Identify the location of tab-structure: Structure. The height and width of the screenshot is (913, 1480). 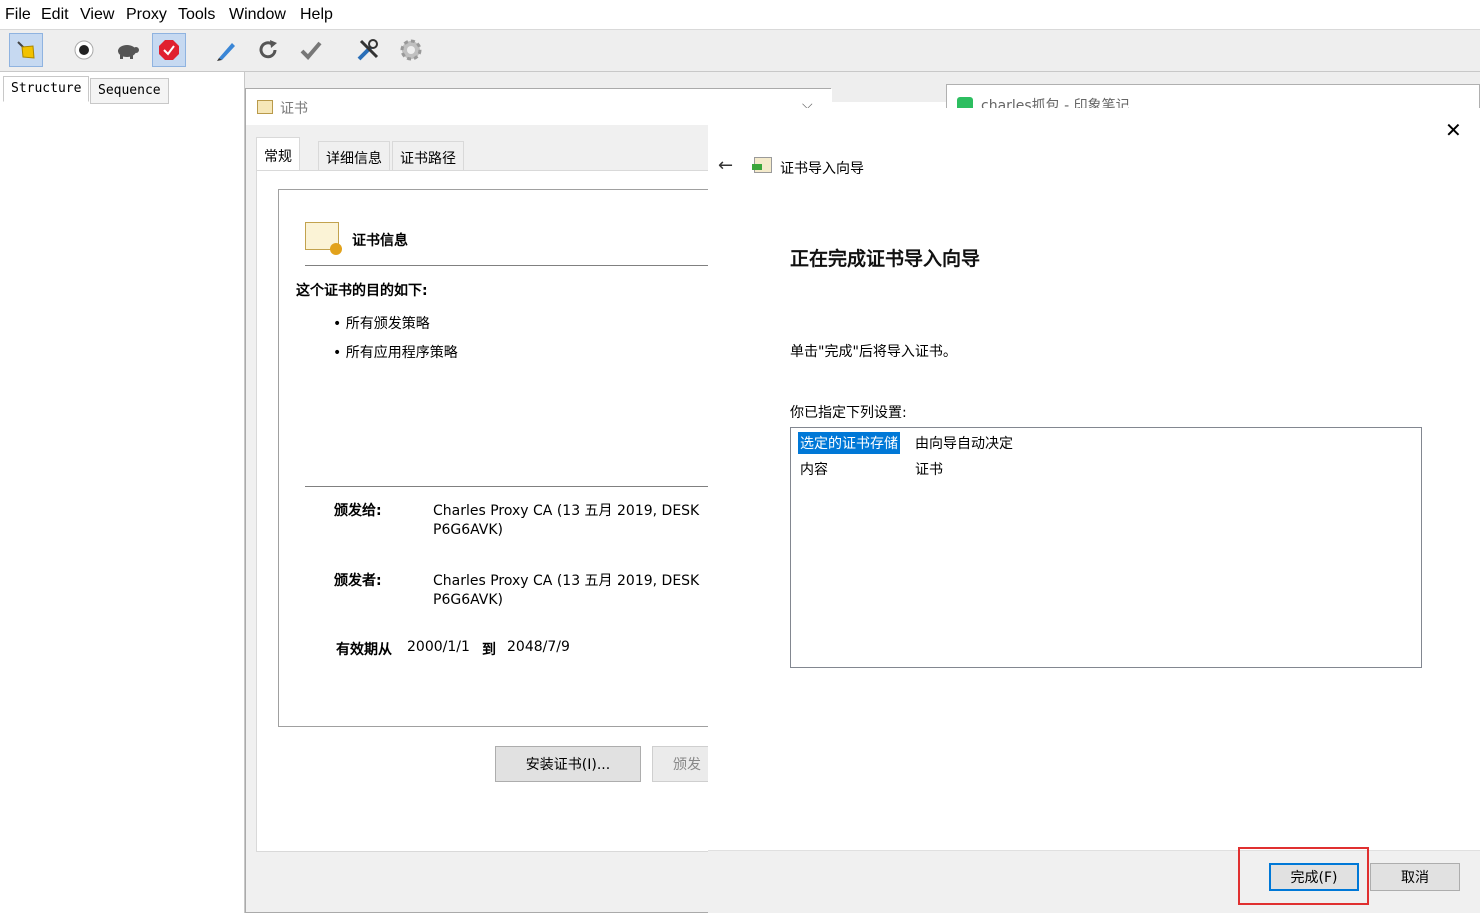
(46, 89).